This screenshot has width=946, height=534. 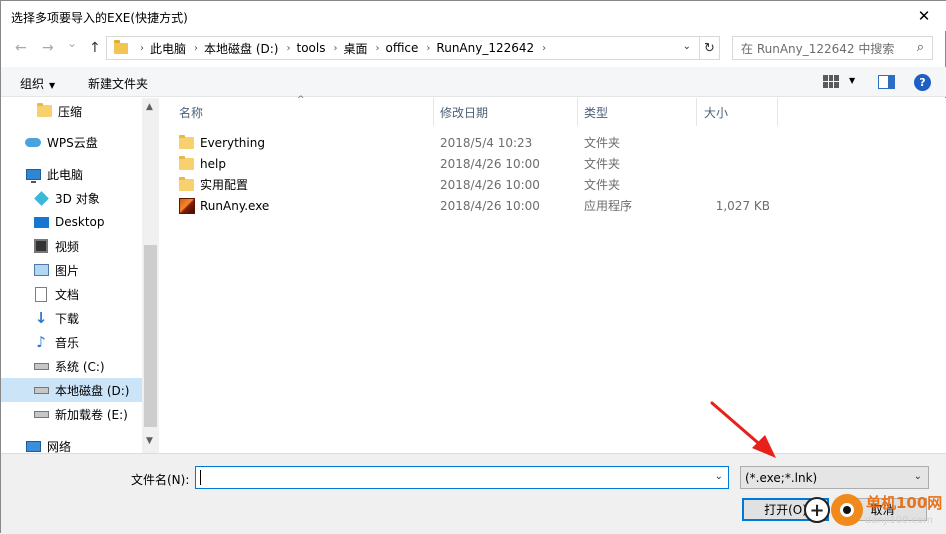 I want to click on sidebar-item-label: WPS云盘, so click(x=72, y=142).